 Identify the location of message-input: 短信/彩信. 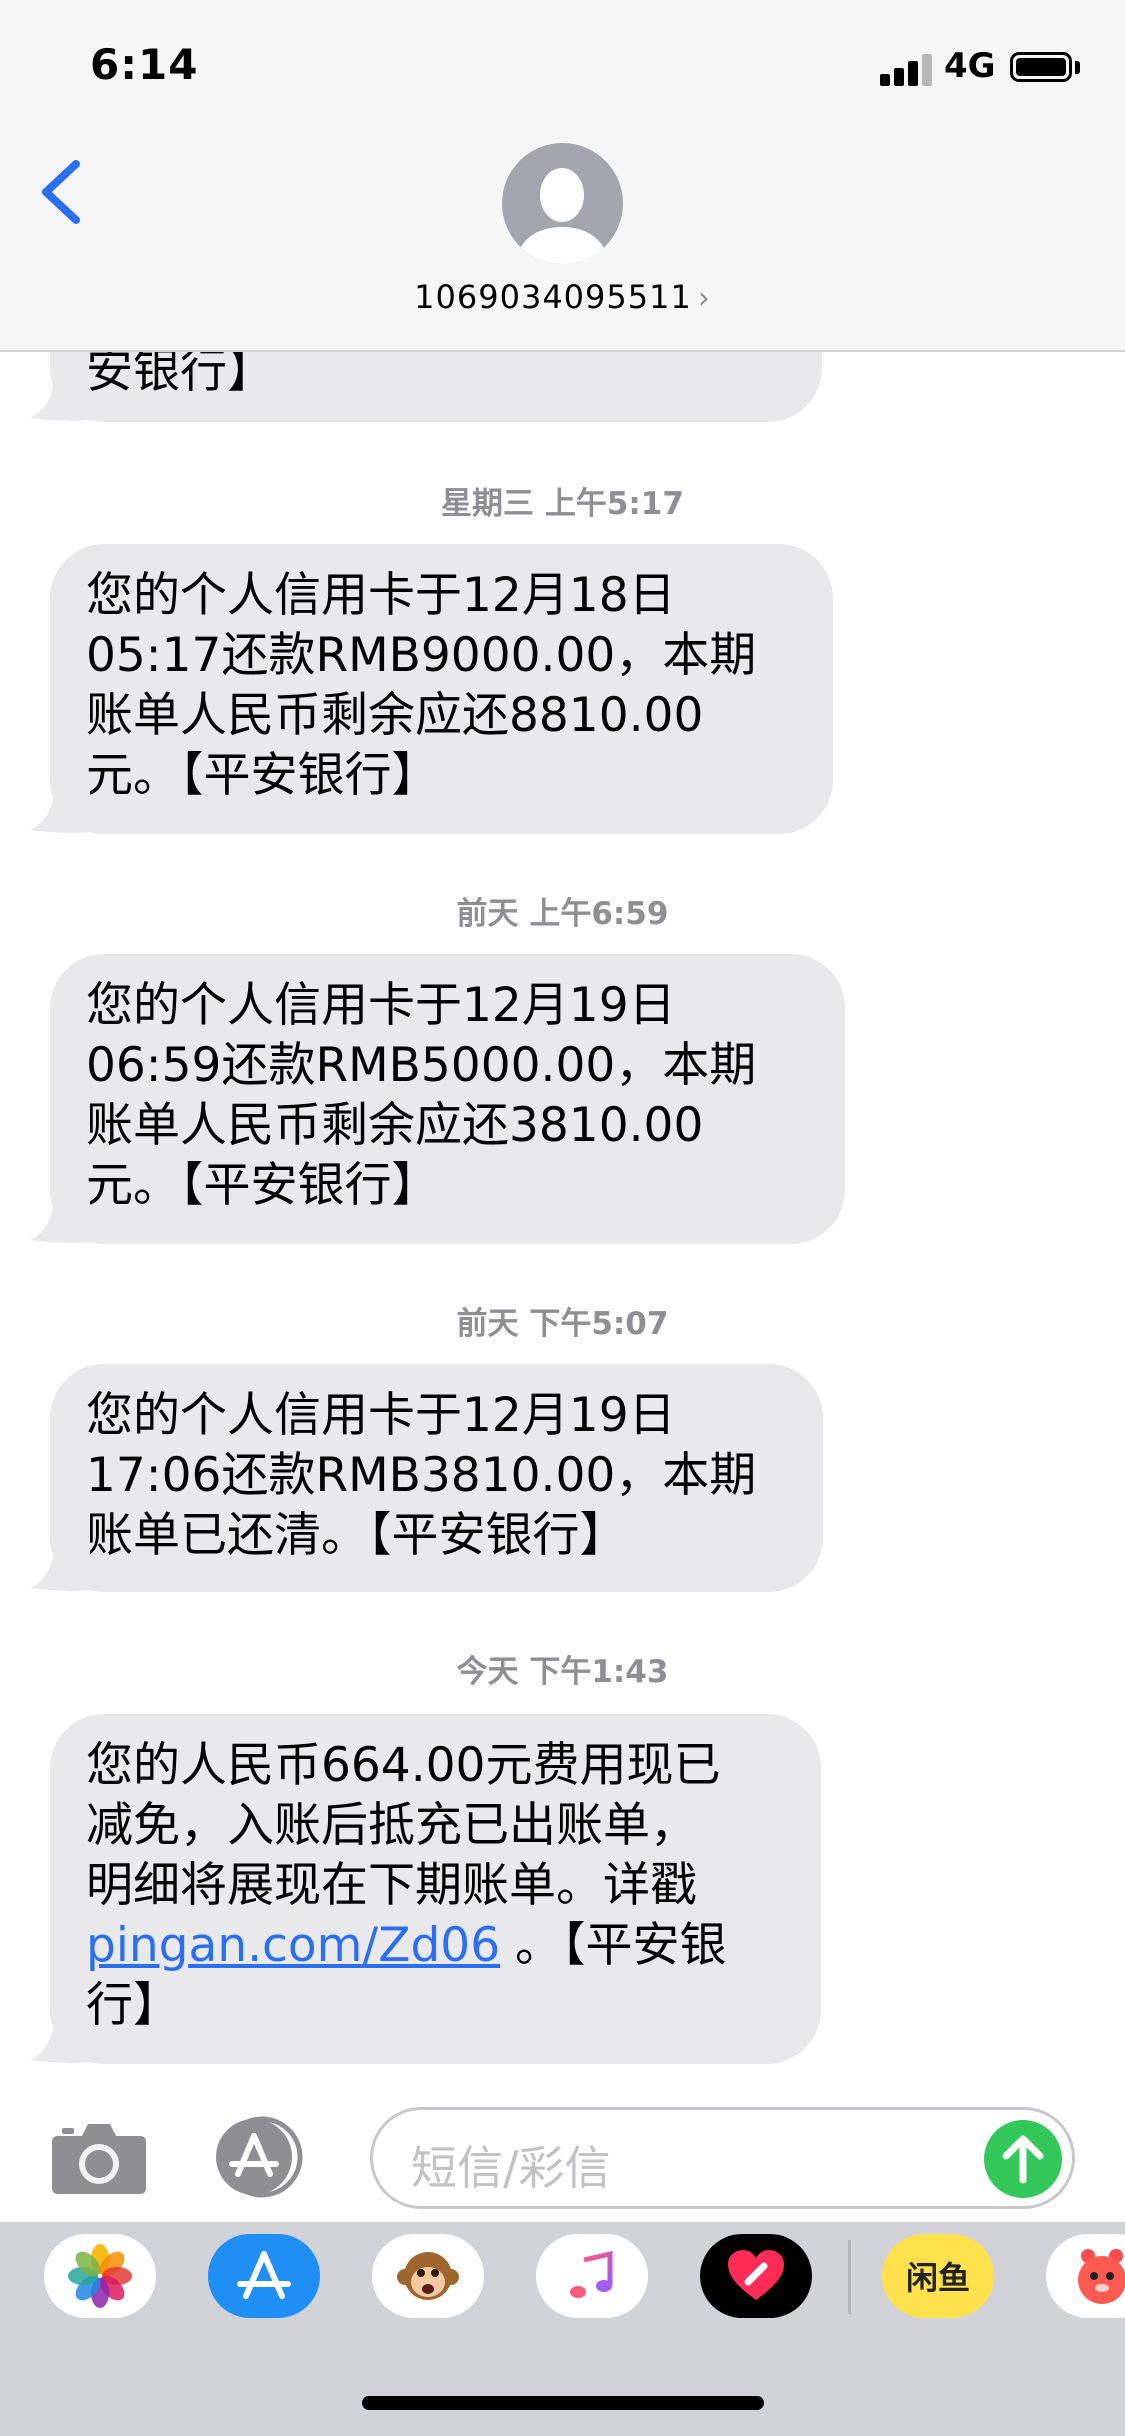
(722, 2158).